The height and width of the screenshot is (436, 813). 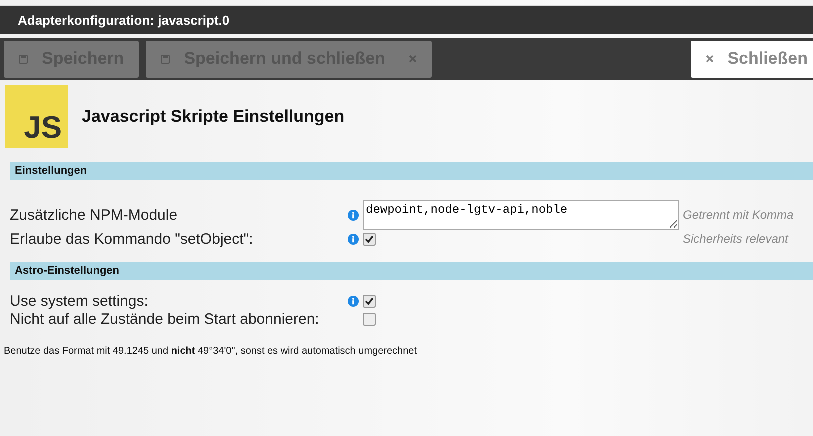 I want to click on js-logo: JS, so click(x=36, y=116).